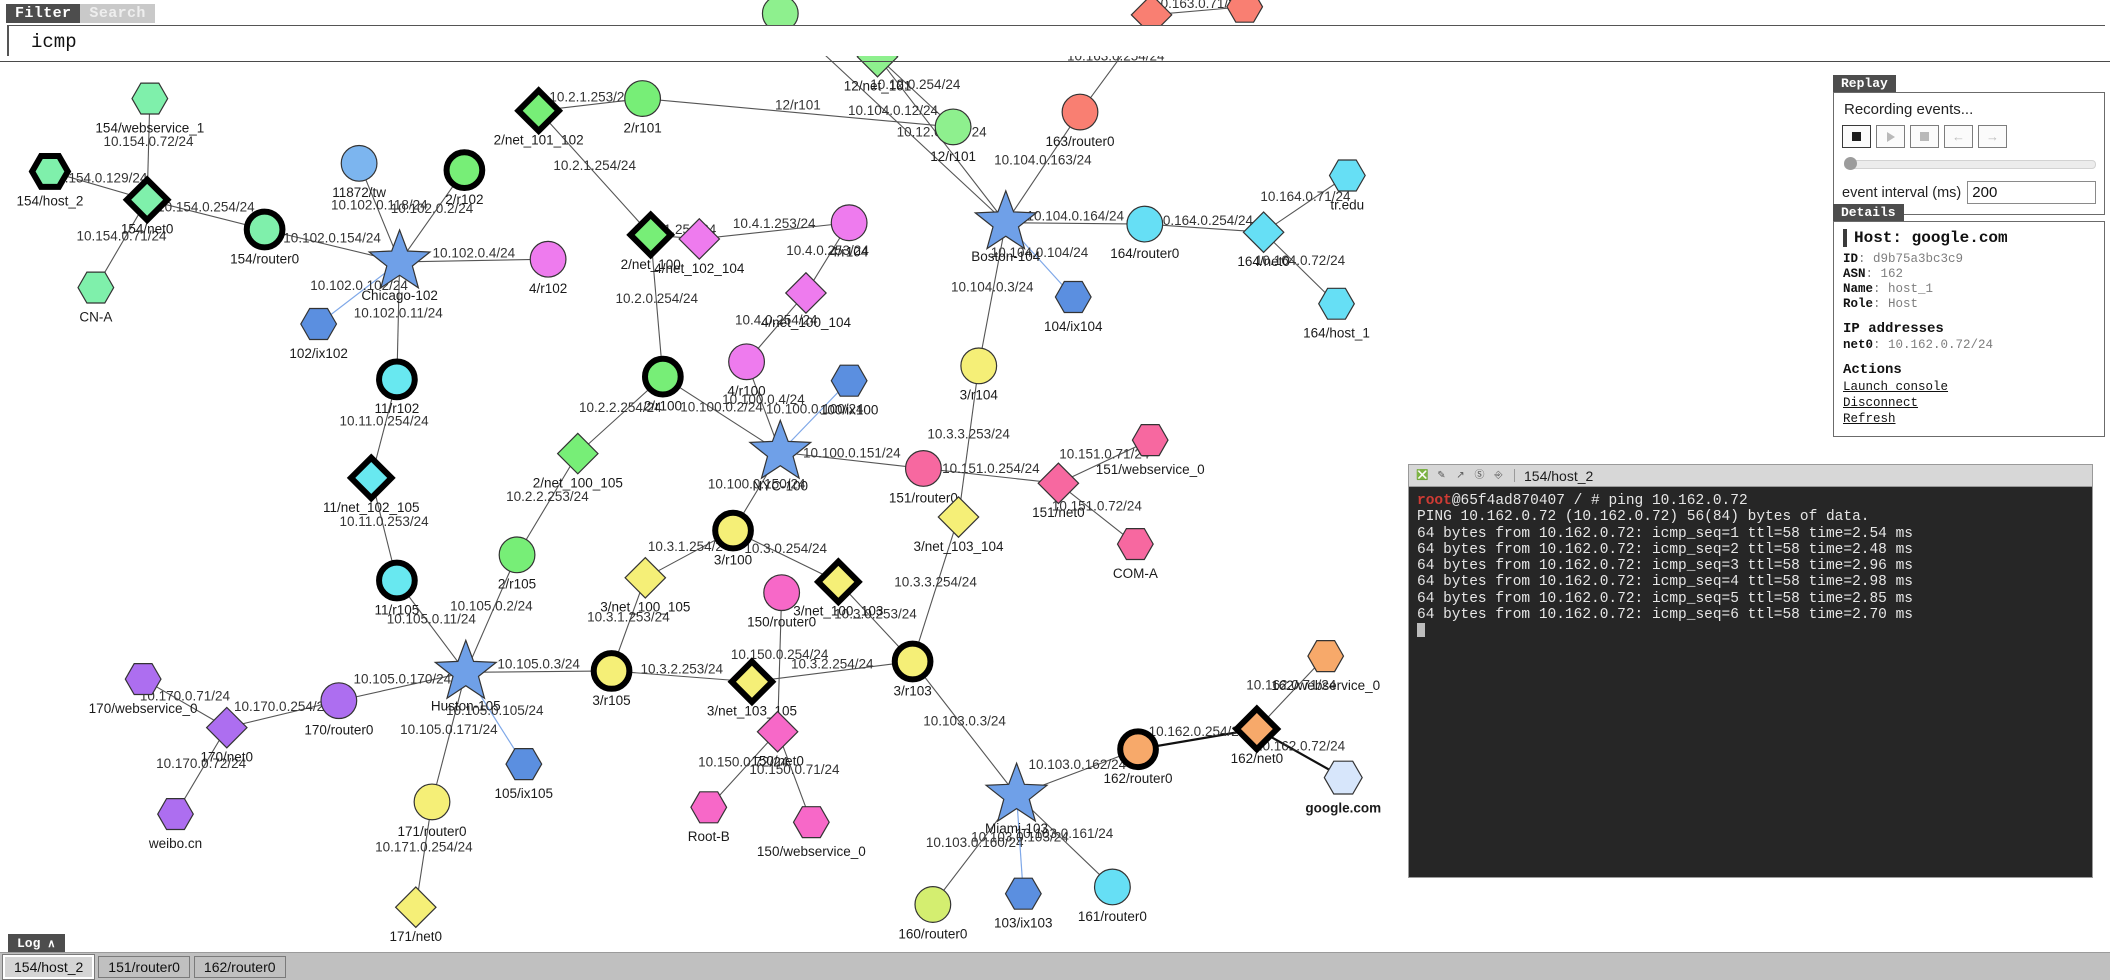 The image size is (2110, 980). I want to click on keyboard-icon: ⎆, so click(1498, 476).